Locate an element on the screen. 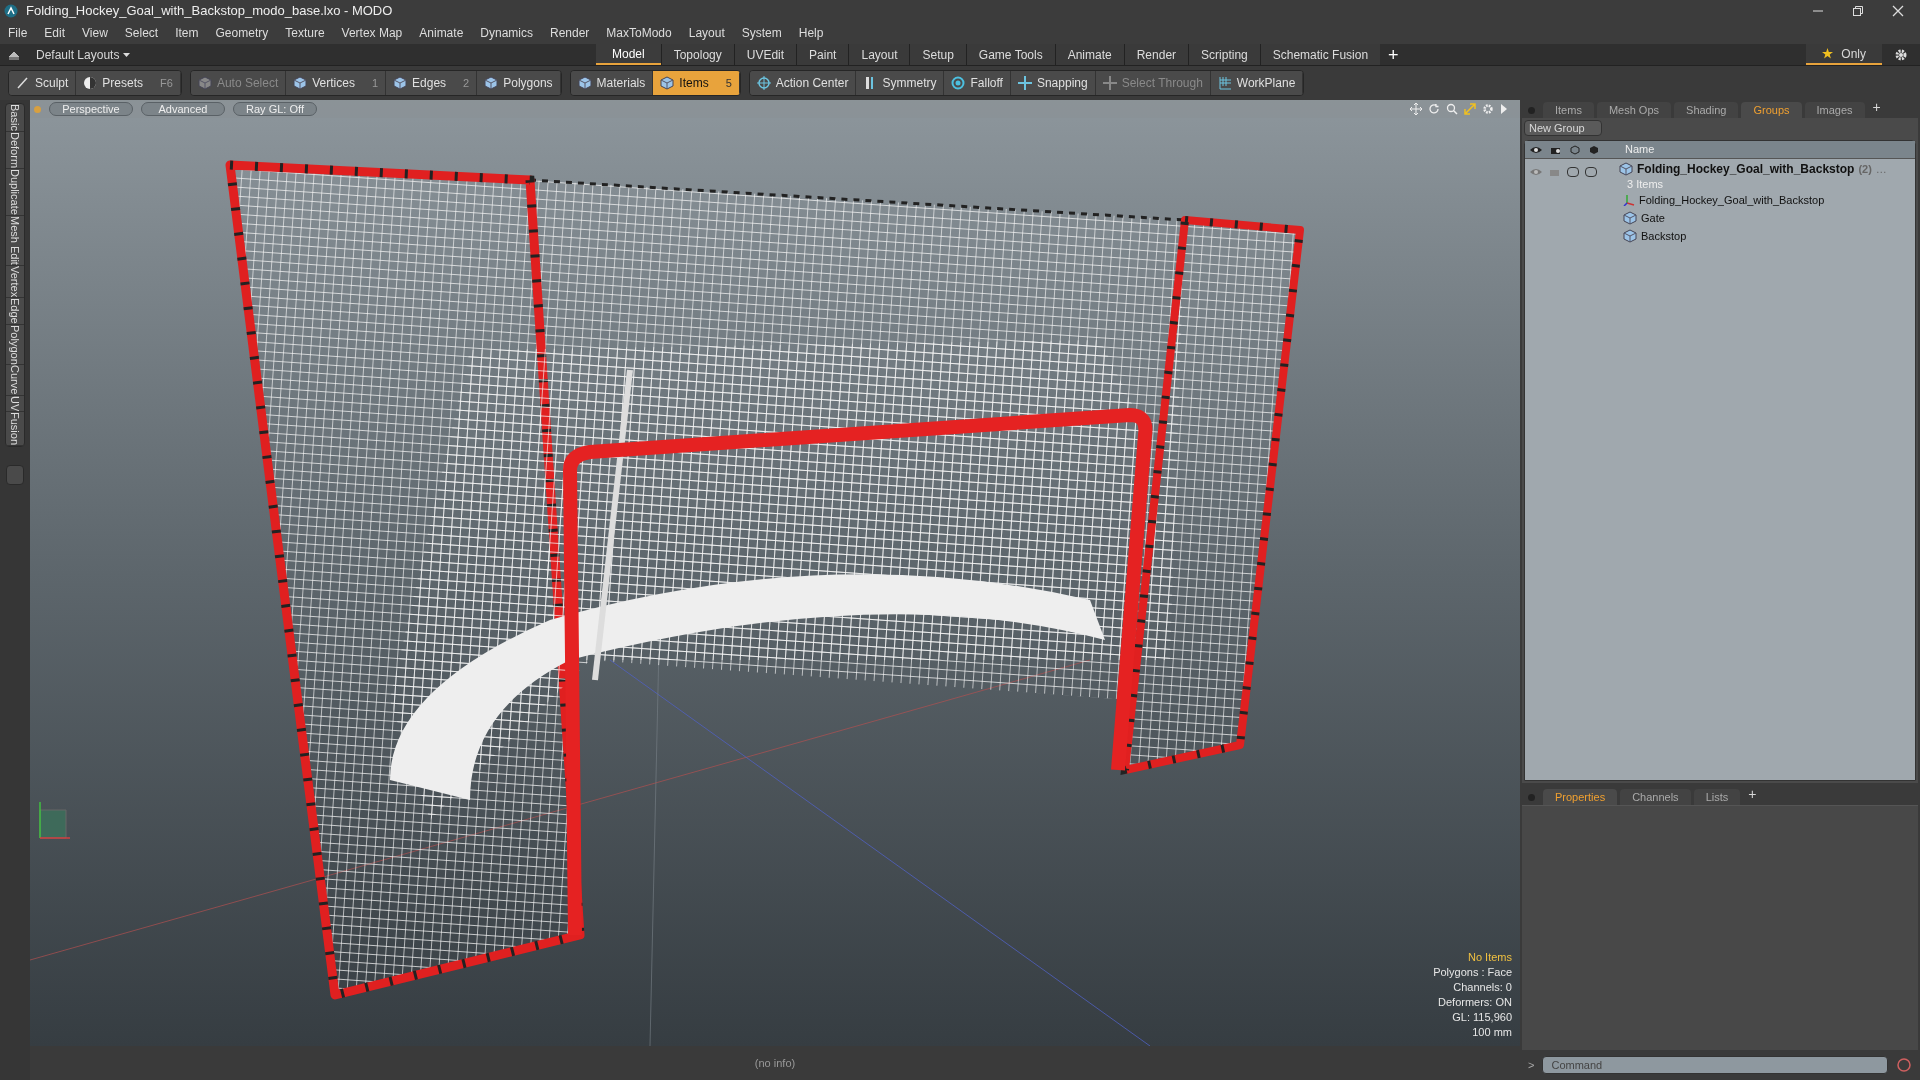 The image size is (1920, 1080). tool-button: Items 5 is located at coordinates (696, 83).